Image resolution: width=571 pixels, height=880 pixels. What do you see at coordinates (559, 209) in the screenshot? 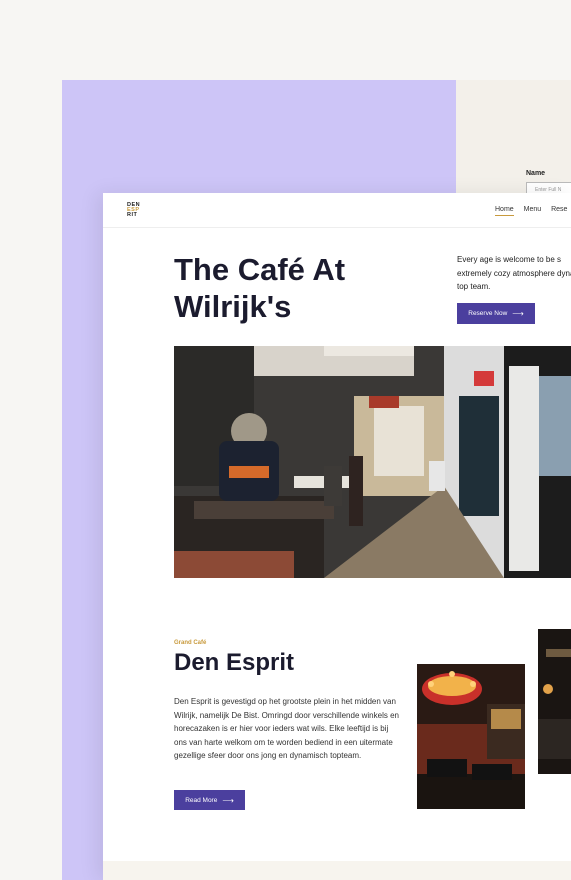
I see `nav-item-reserve: Rese` at bounding box center [559, 209].